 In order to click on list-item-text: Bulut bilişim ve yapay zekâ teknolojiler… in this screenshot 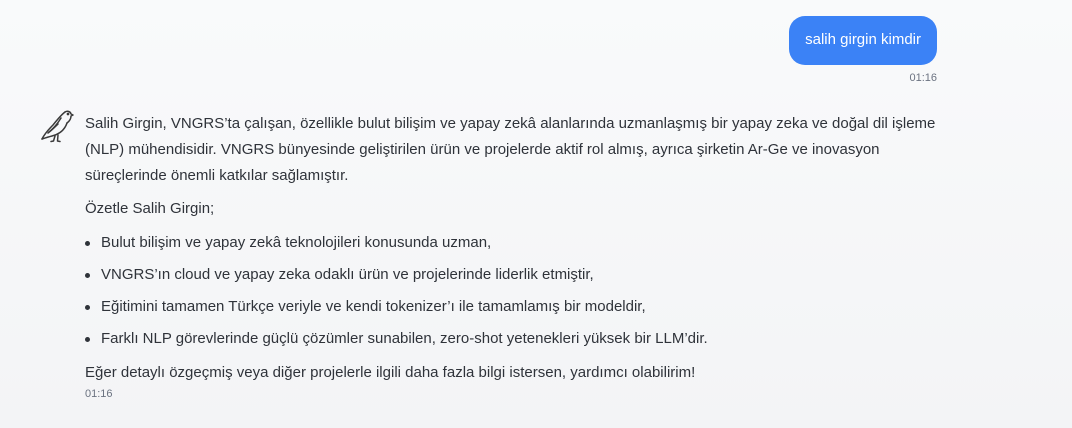, I will do `click(296, 242)`.